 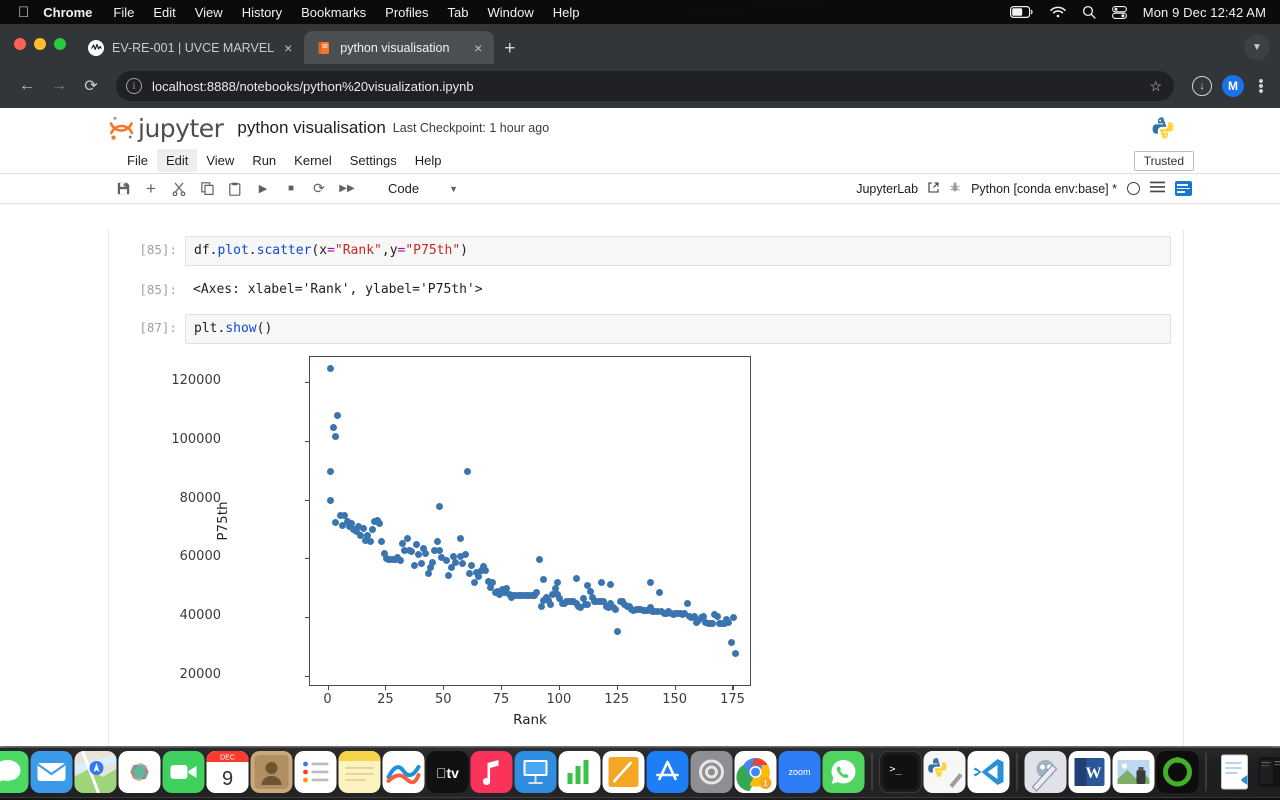 What do you see at coordinates (1163, 160) in the screenshot?
I see `trusted-badge: Trusted` at bounding box center [1163, 160].